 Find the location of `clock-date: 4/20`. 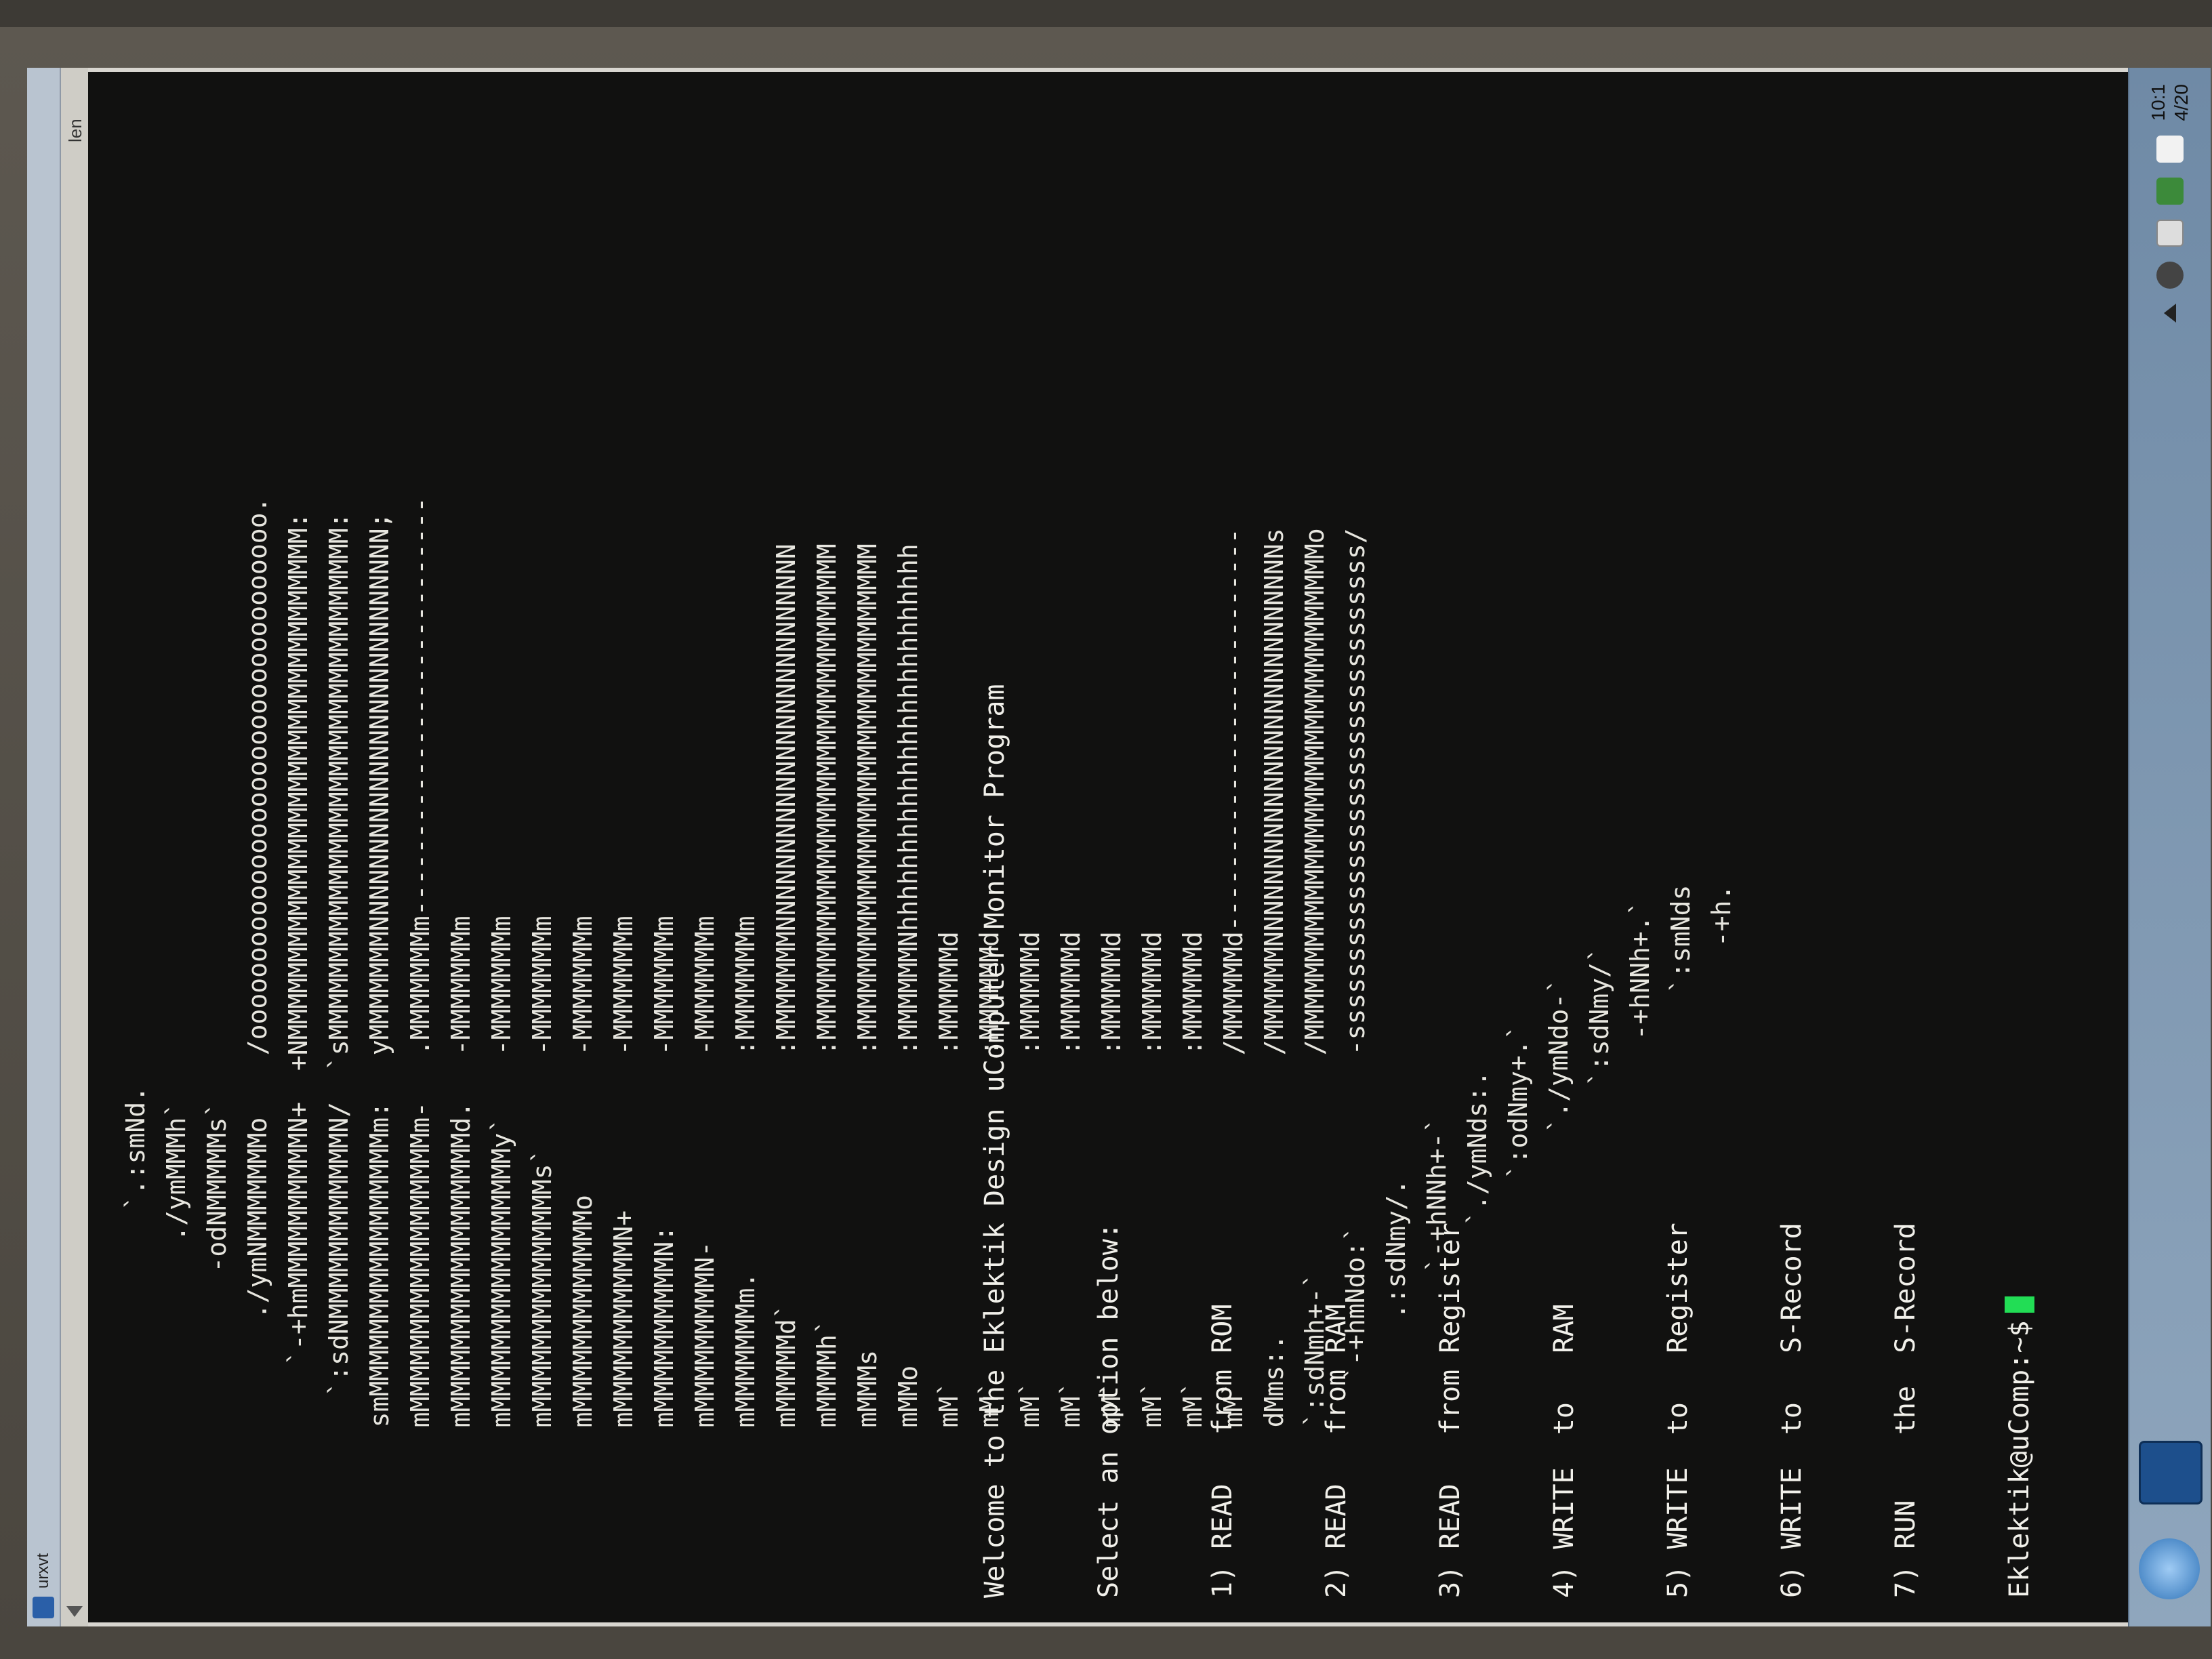

clock-date: 4/20 is located at coordinates (2181, 103).